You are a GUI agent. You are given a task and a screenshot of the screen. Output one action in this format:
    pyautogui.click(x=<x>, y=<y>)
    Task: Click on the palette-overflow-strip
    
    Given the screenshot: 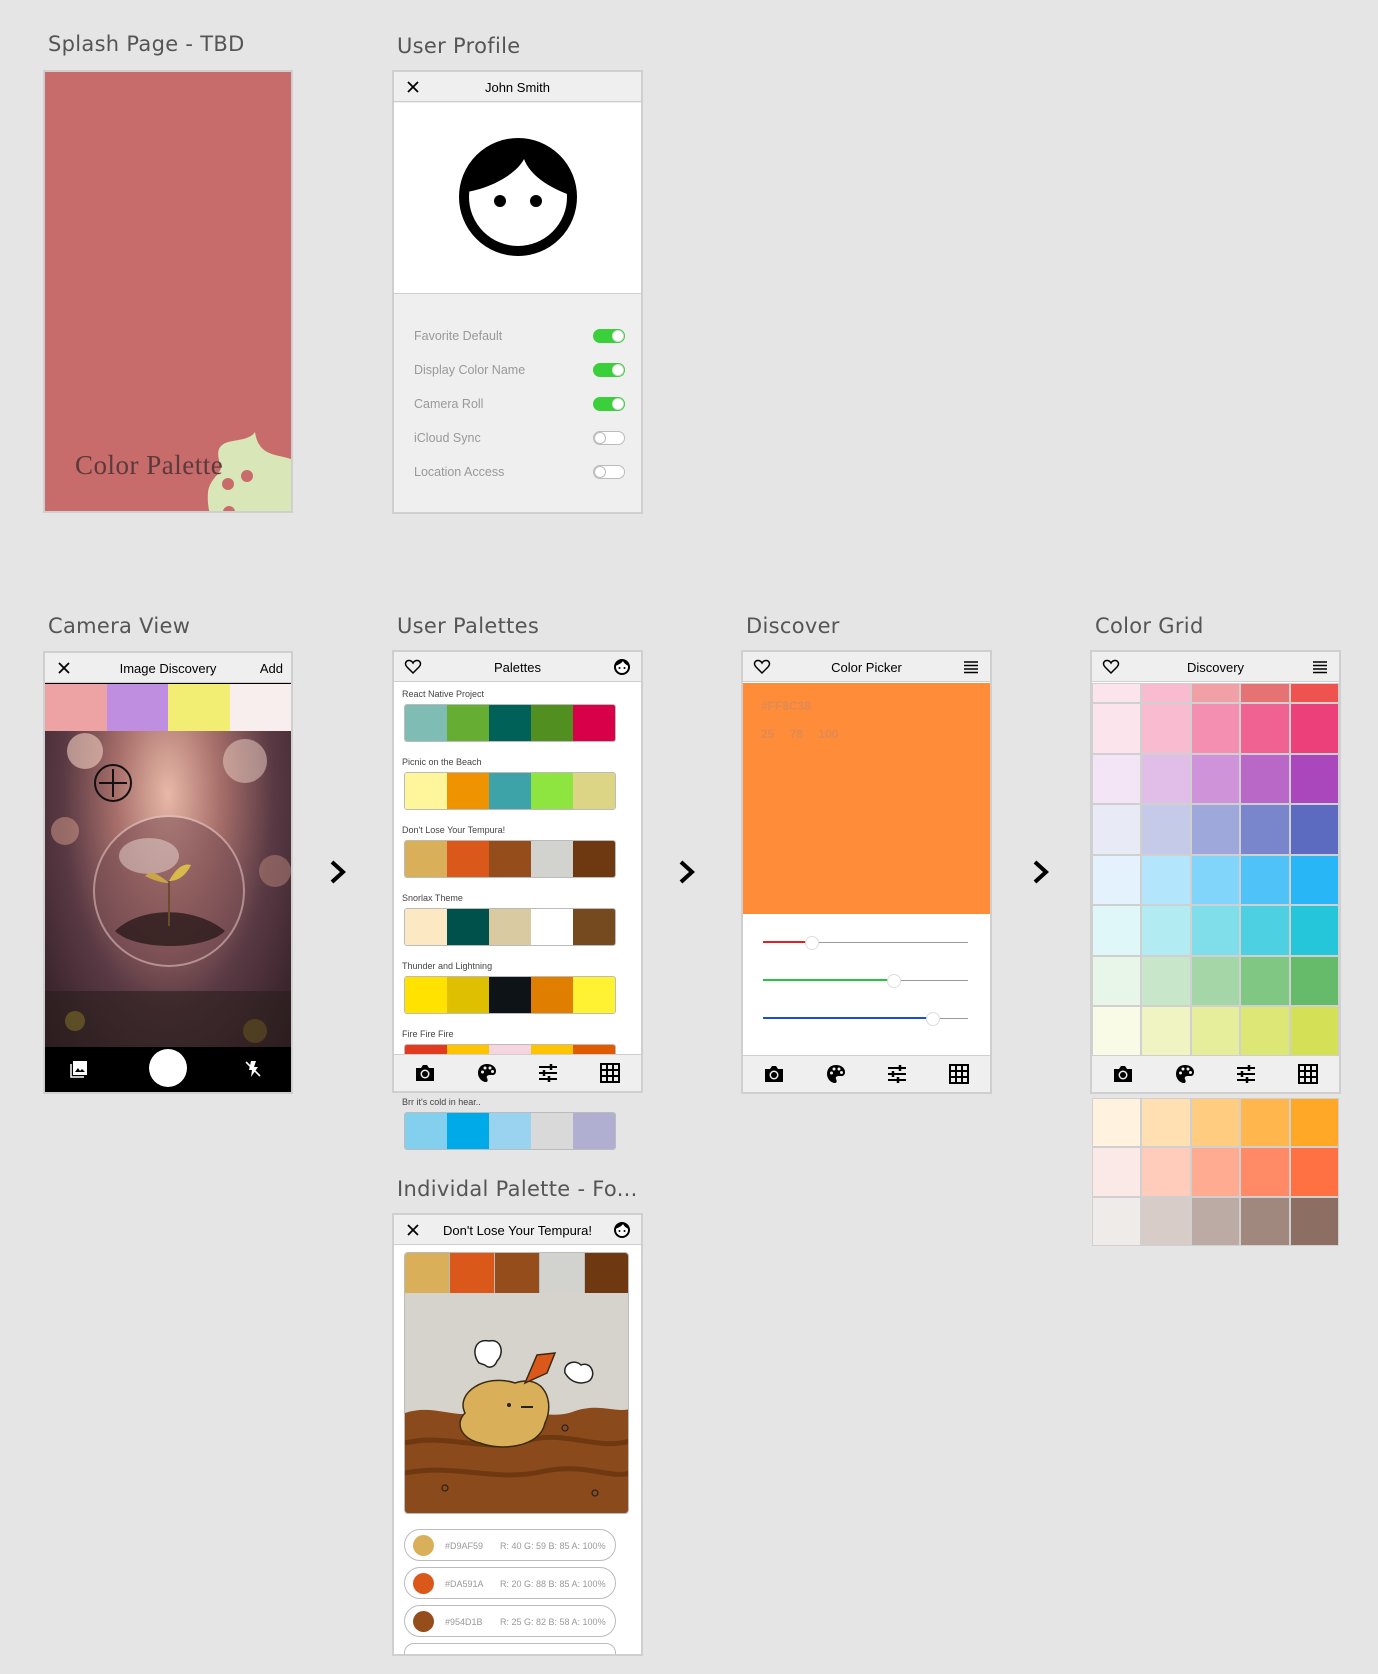 What is the action you would take?
    pyautogui.click(x=510, y=1131)
    